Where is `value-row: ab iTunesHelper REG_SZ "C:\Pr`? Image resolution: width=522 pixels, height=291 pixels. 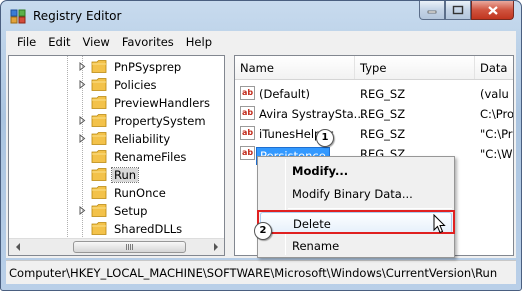
value-row: ab iTunesHelper REG_SZ "C:\Pr is located at coordinates (374, 134).